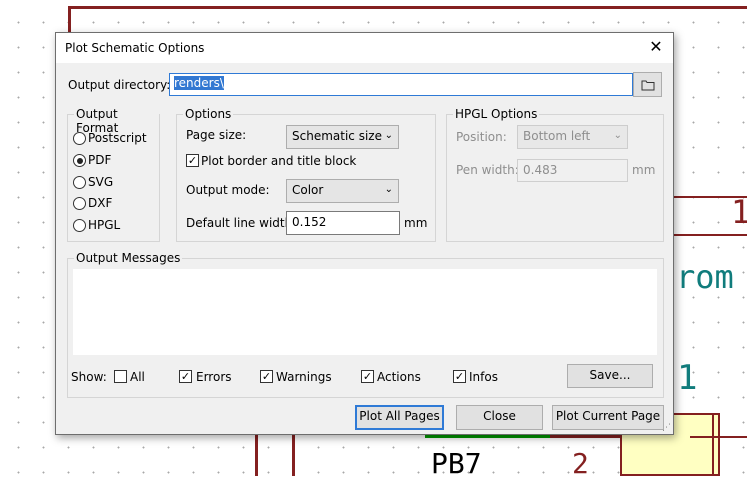 The image size is (747, 480). Describe the element at coordinates (79, 160) in the screenshot. I see `radio-pdf` at that location.